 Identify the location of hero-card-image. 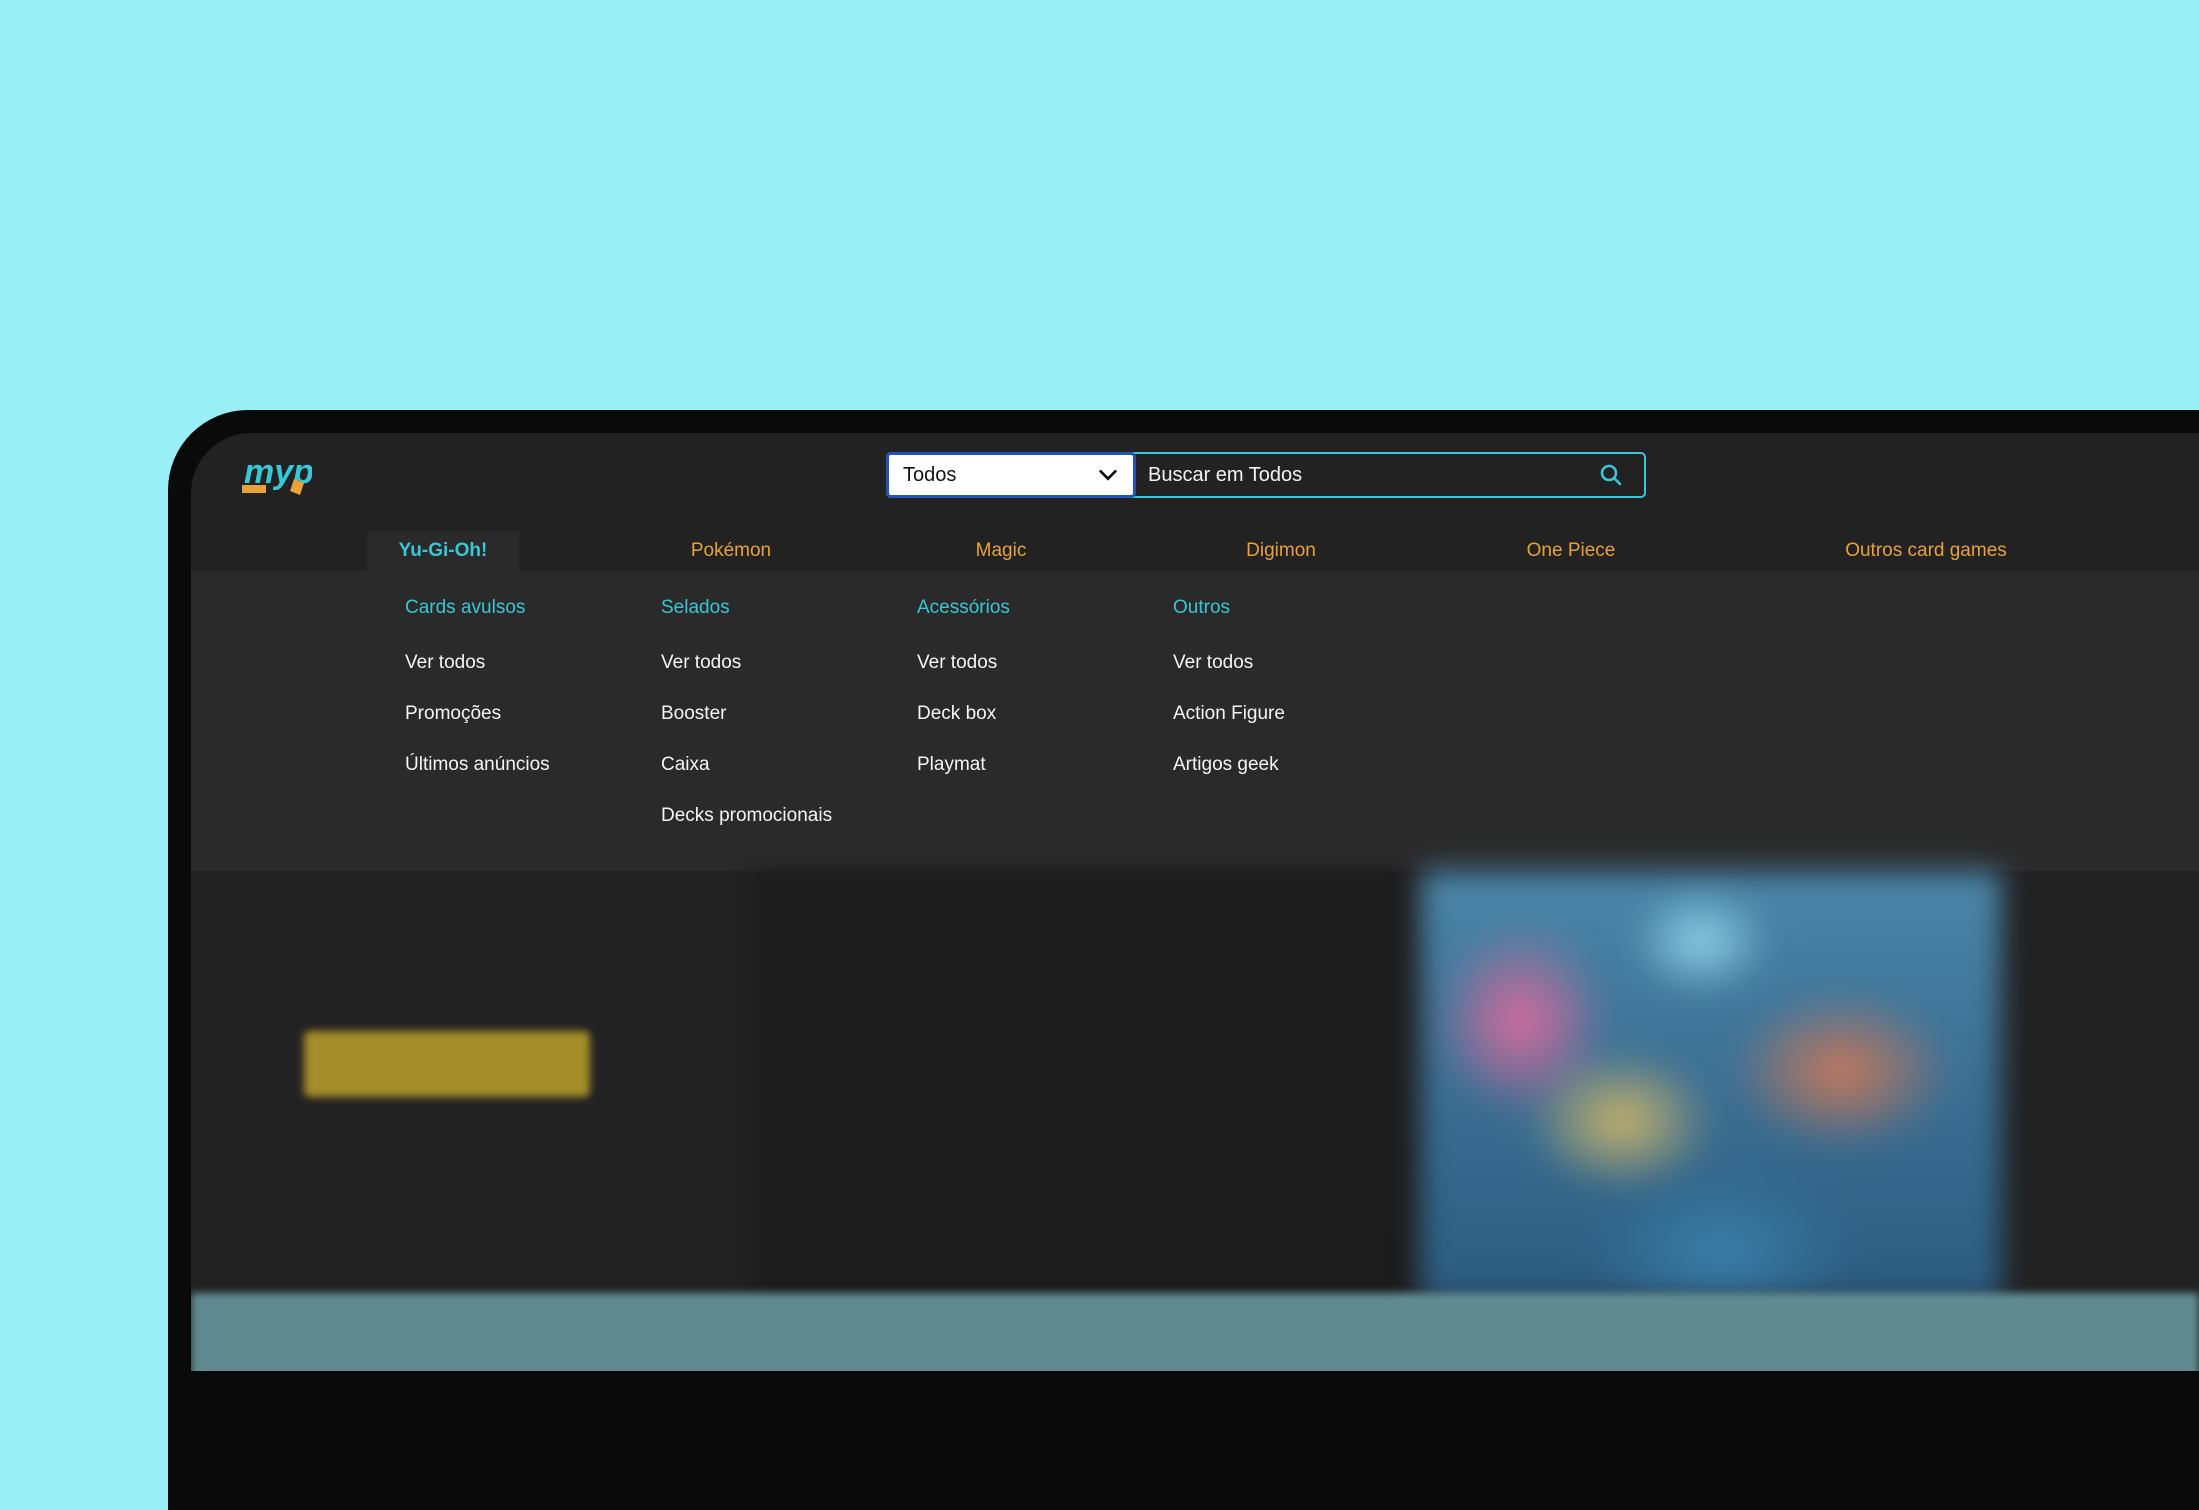
(1711, 1086).